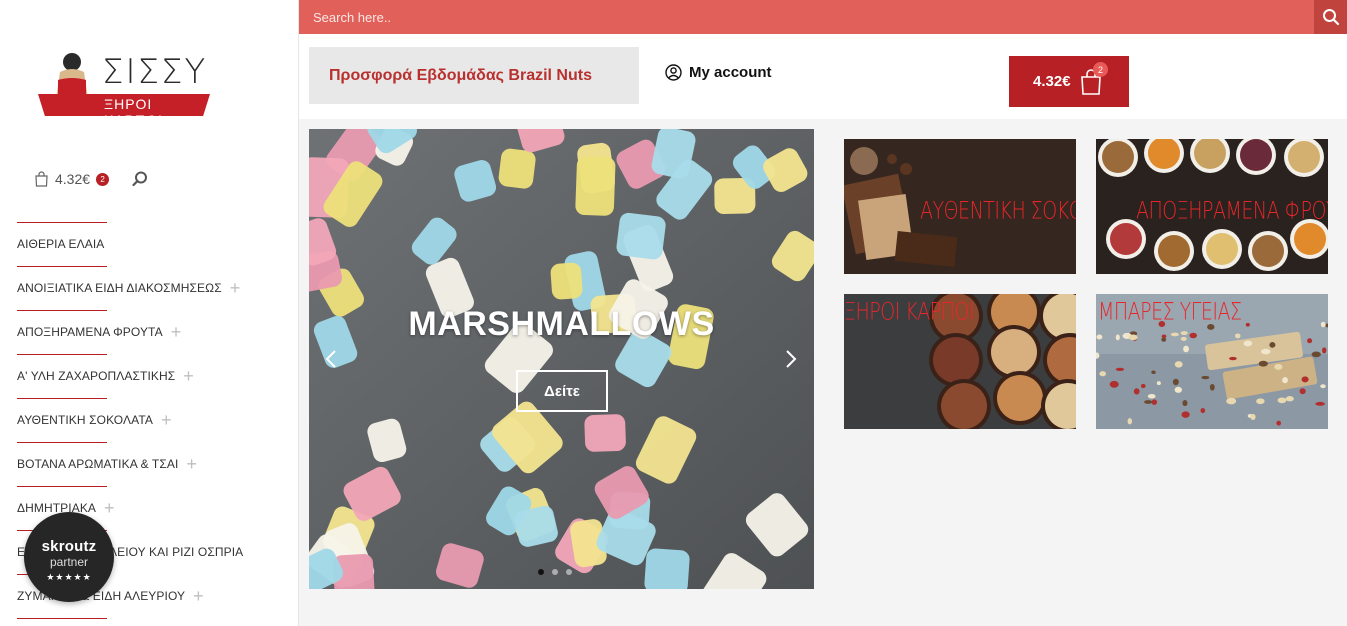 The height and width of the screenshot is (626, 1347). Describe the element at coordinates (1212, 361) in the screenshot. I see `tile-health-bars: ΜΠΑΡΕΣ ΥΓΕΙΑΣ` at that location.